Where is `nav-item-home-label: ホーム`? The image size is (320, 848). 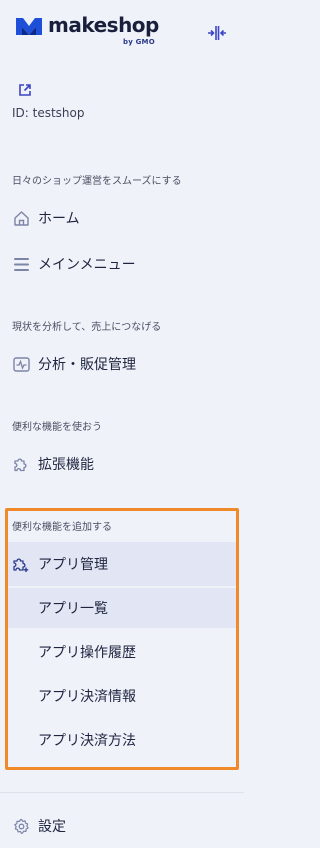
nav-item-home-label: ホーム is located at coordinates (59, 219).